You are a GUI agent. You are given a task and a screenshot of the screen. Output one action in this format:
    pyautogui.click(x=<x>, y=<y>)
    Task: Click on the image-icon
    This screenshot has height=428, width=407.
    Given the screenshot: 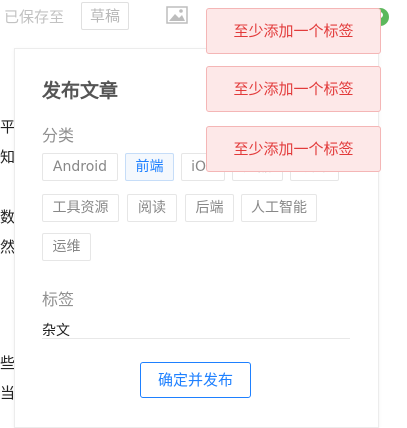 What is the action you would take?
    pyautogui.click(x=177, y=15)
    